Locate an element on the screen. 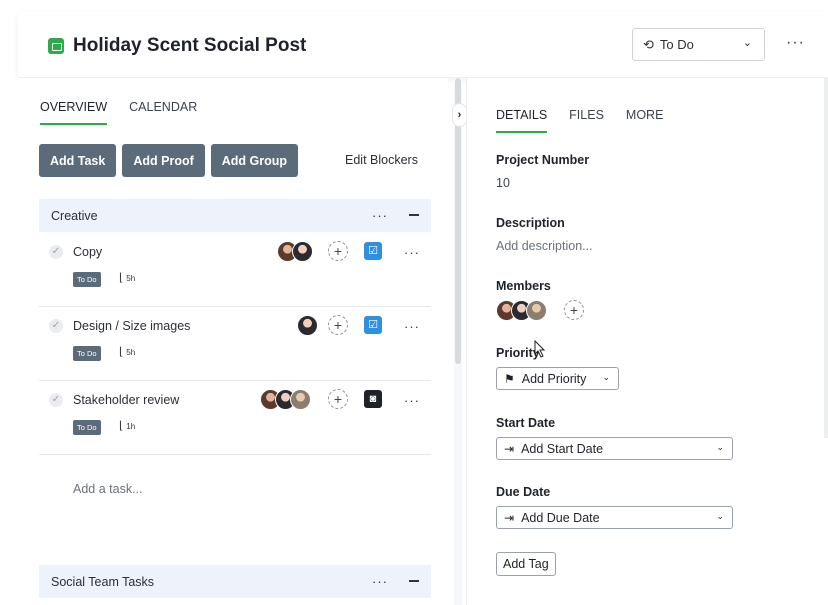 Image resolution: width=828 pixels, height=605 pixels. add-start-date-dropdown: ⇥ Add Start Date ⌄ is located at coordinates (614, 448).